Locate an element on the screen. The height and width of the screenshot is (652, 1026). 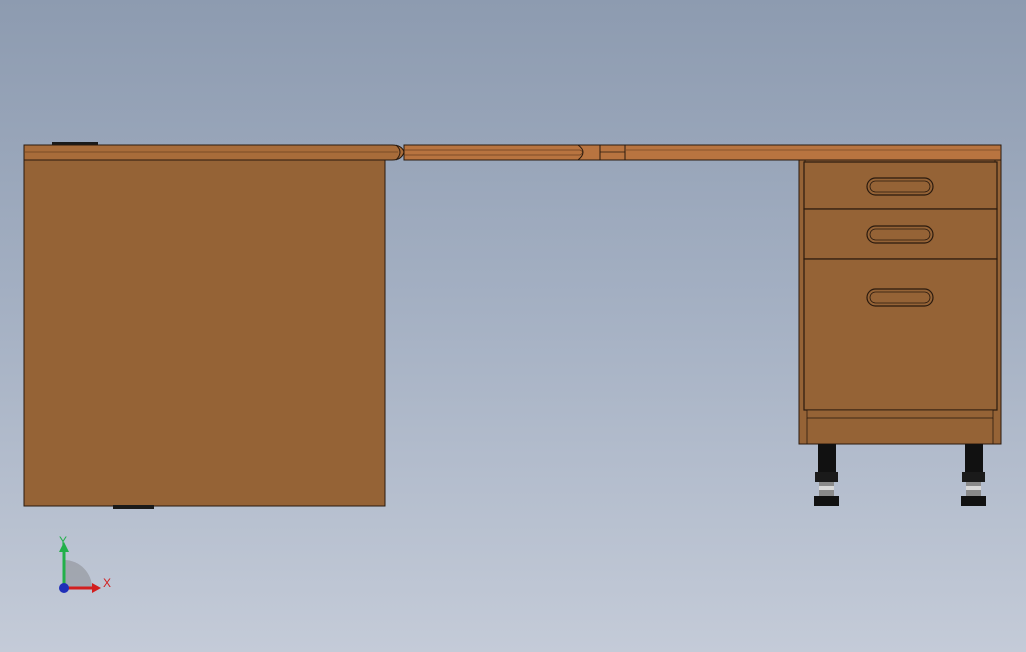
drawer-pedestal is located at coordinates (900, 302).